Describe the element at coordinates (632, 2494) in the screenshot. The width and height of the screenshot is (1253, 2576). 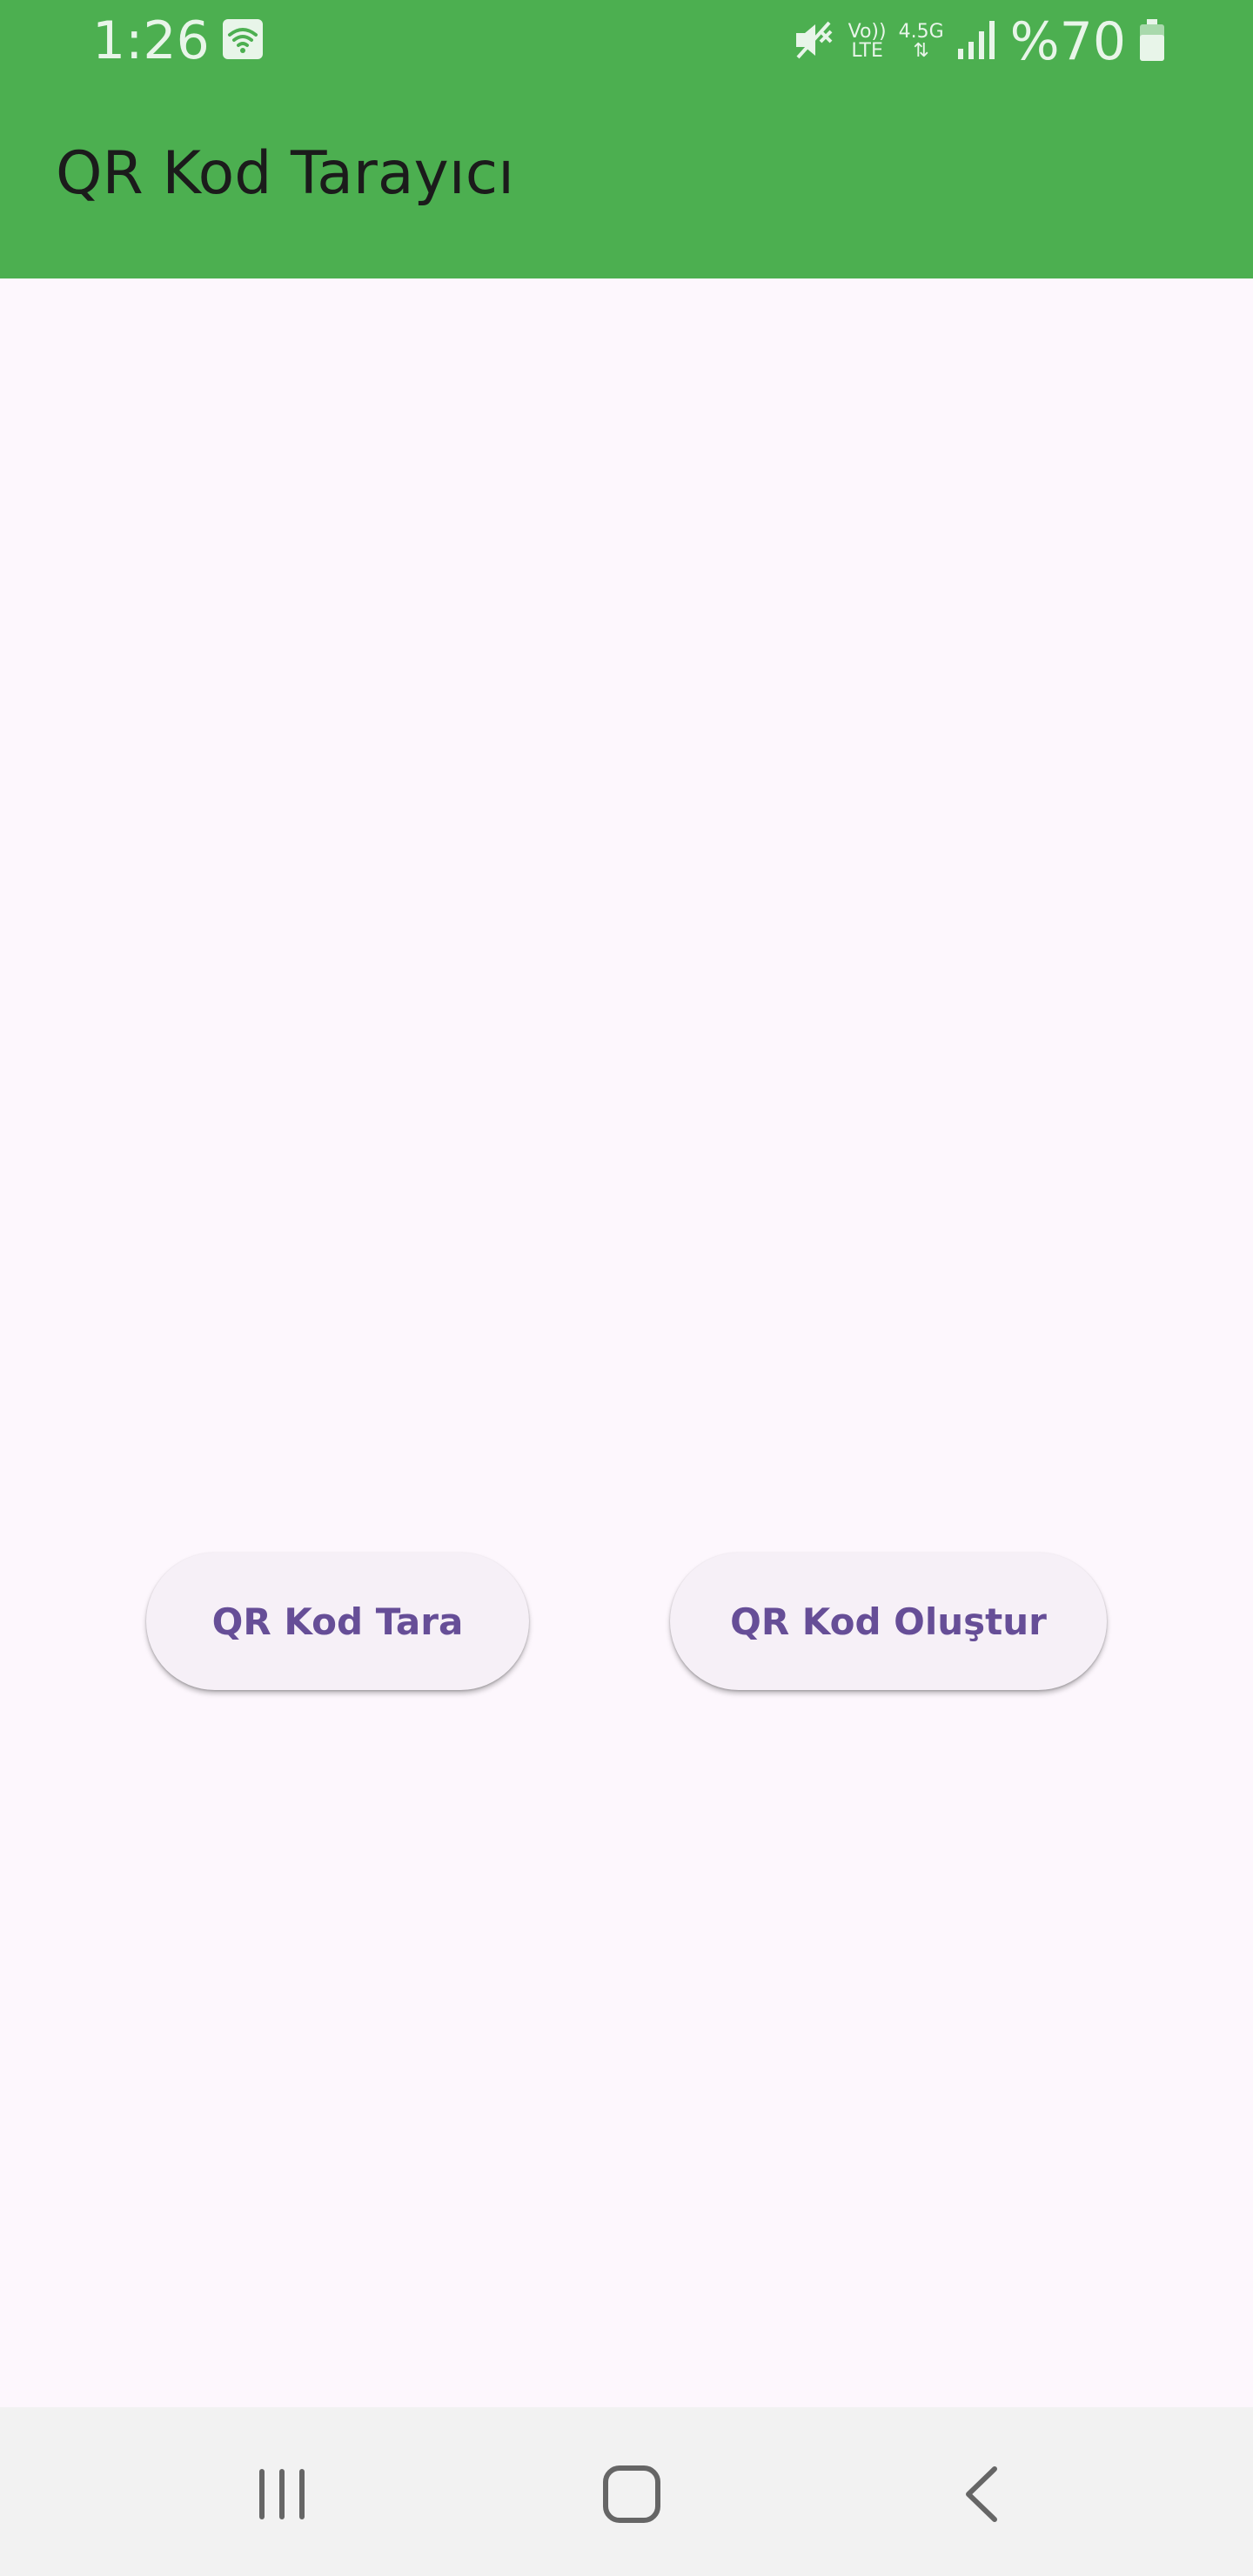
I see `home-icon` at that location.